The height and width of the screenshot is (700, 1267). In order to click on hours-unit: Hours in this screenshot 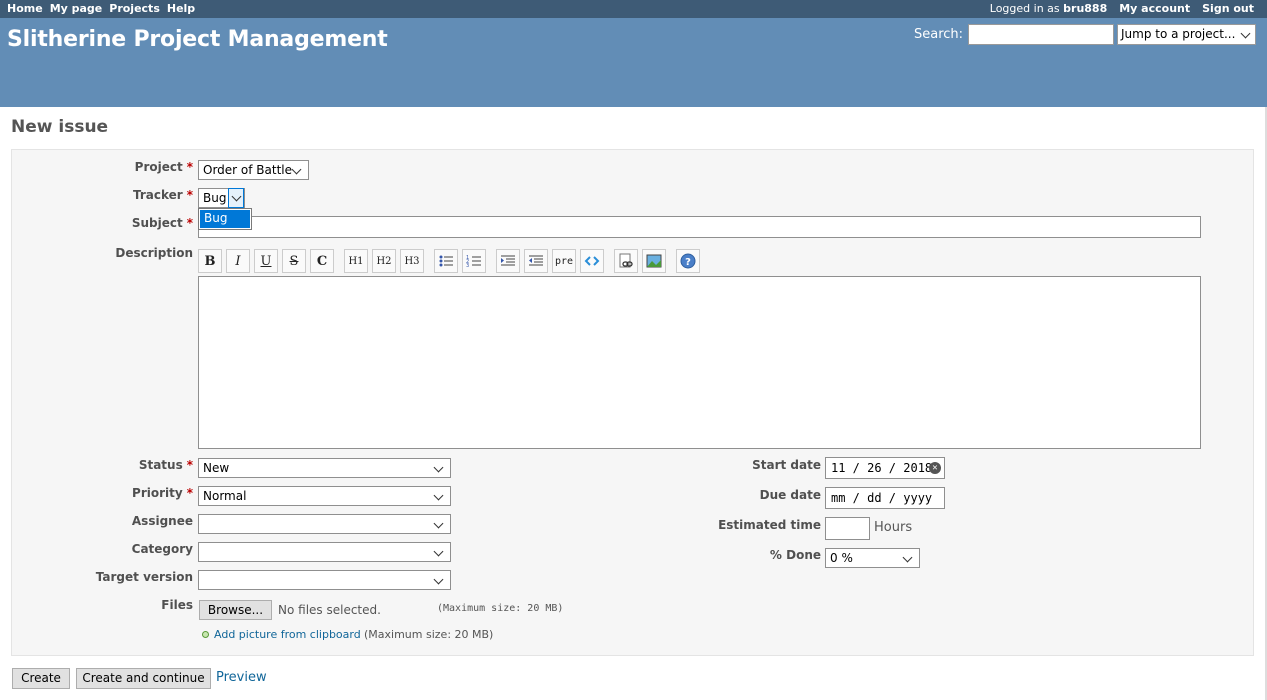, I will do `click(893, 527)`.